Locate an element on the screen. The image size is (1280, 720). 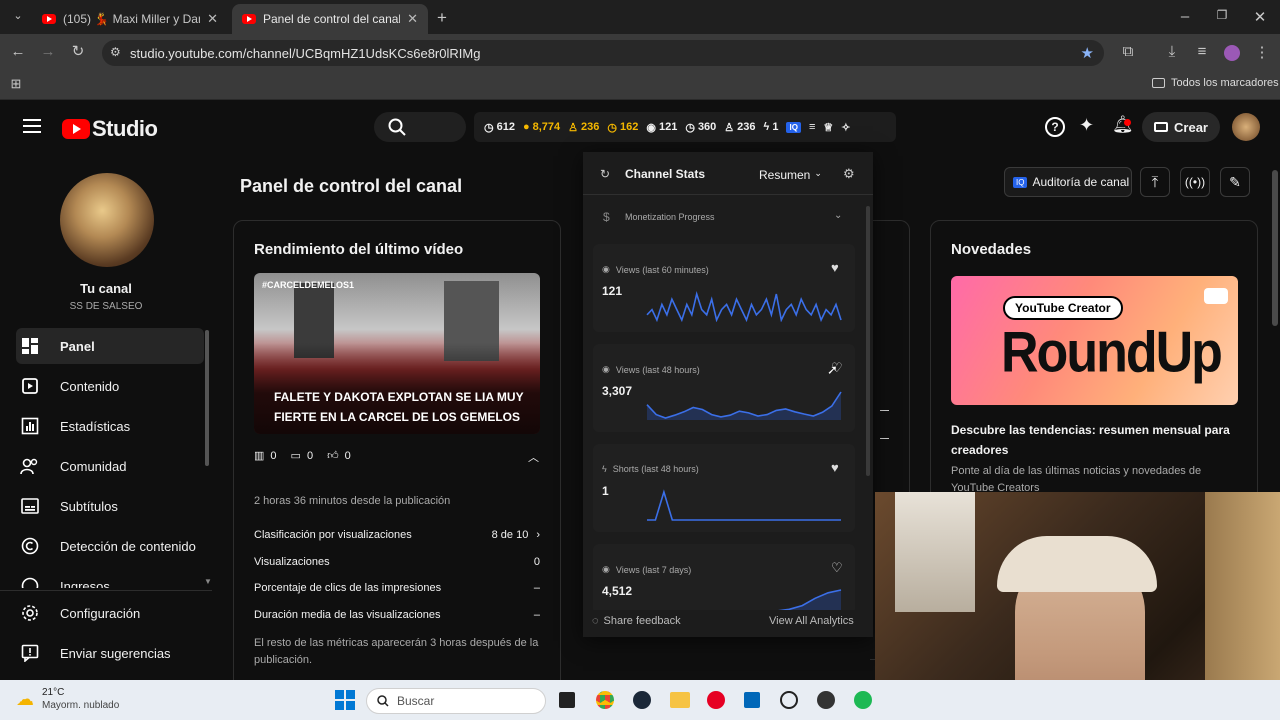
steam-icon is located at coordinates (642, 700).